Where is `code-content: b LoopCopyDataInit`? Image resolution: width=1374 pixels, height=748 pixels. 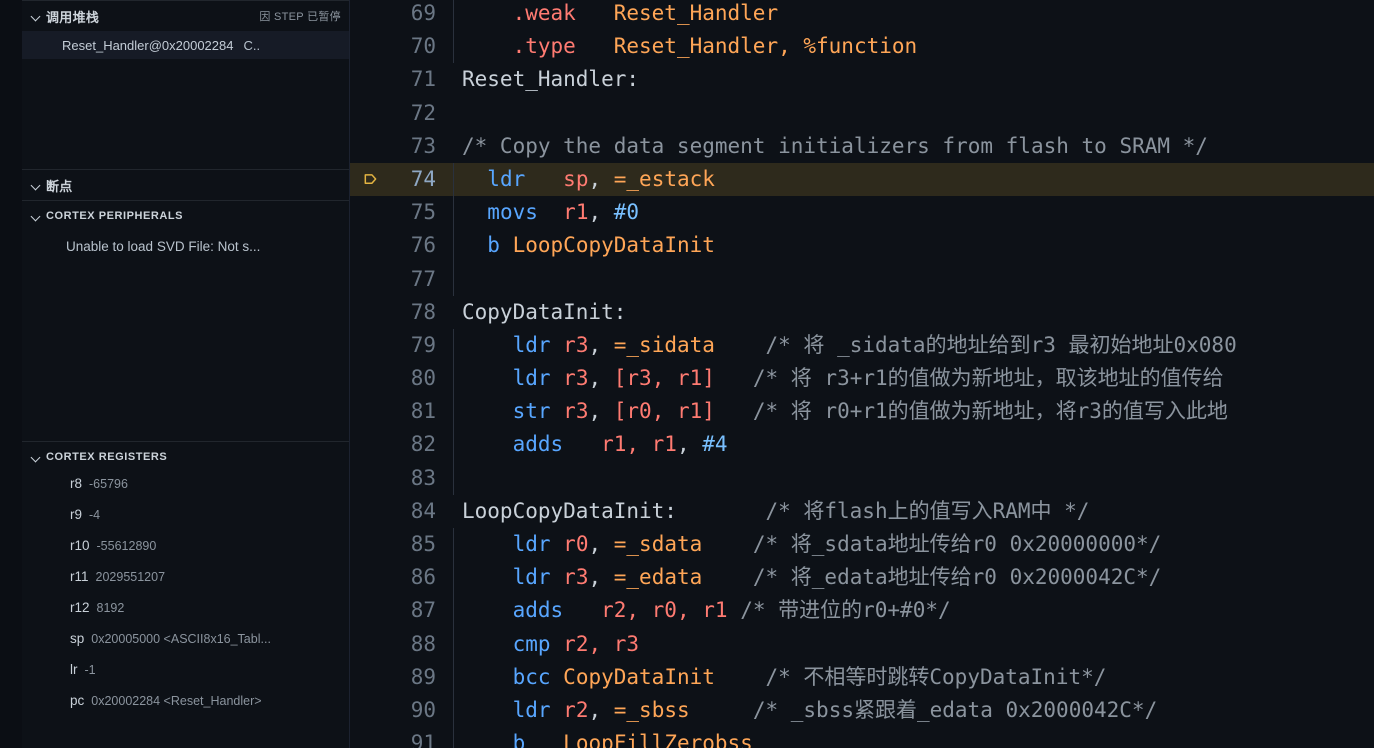 code-content: b LoopCopyDataInit is located at coordinates (588, 245).